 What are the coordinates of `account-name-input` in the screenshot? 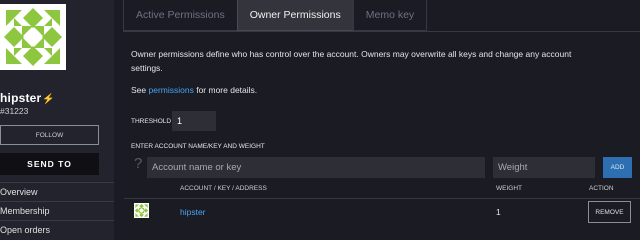 It's located at (316, 167).